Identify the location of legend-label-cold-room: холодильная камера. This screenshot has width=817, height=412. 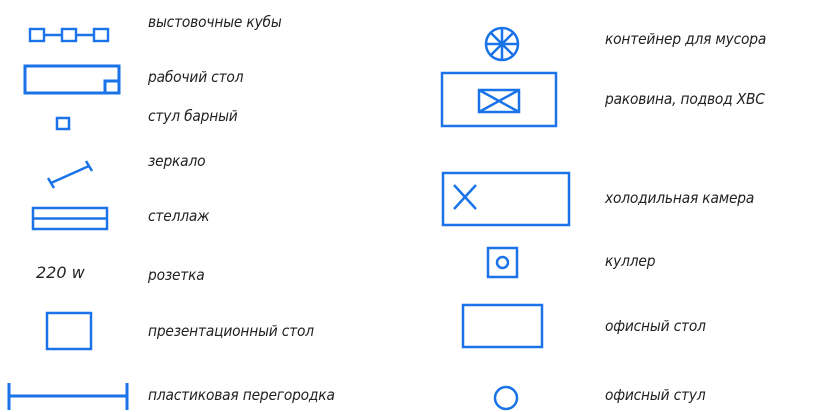
(680, 198).